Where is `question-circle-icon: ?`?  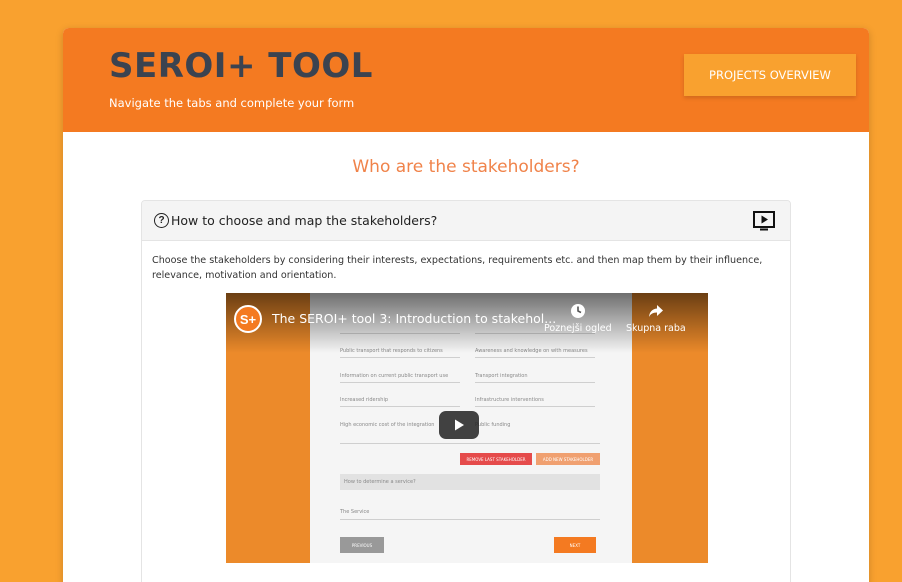
question-circle-icon: ? is located at coordinates (161, 220).